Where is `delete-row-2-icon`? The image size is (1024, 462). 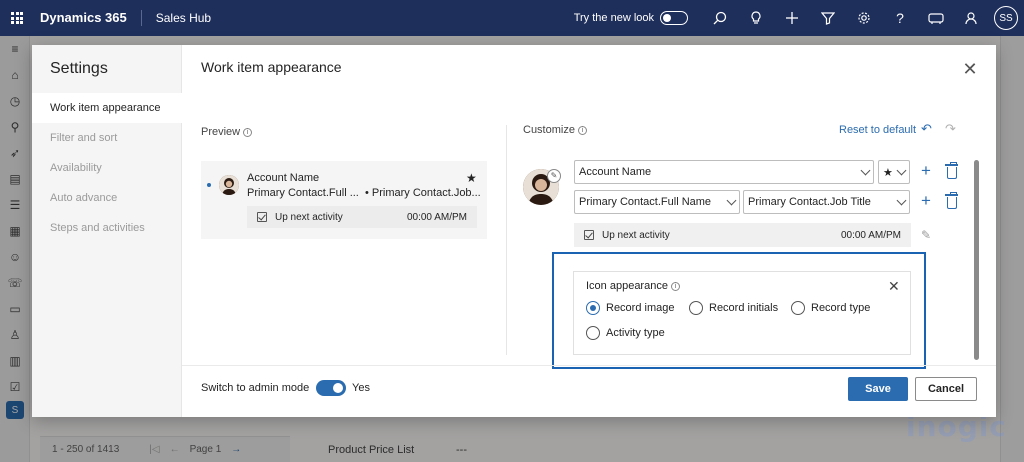
delete-row-2-icon is located at coordinates (951, 200).